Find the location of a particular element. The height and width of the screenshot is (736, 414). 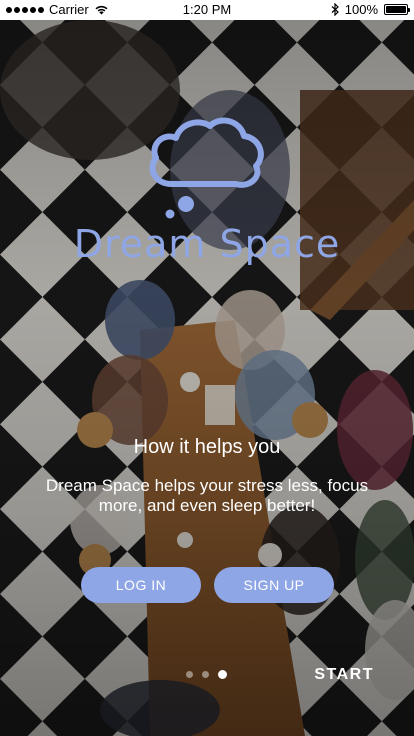

bluetooth-icon is located at coordinates (335, 9).